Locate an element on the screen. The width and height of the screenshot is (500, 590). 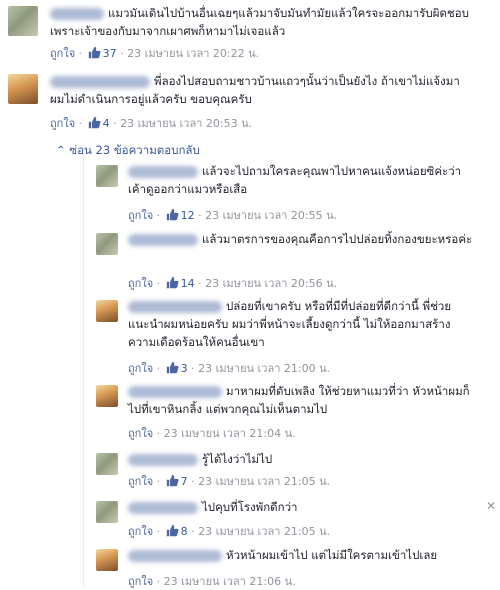
reply-text: รู้ได้ไงว่าไม่ไป is located at coordinates (237, 459).